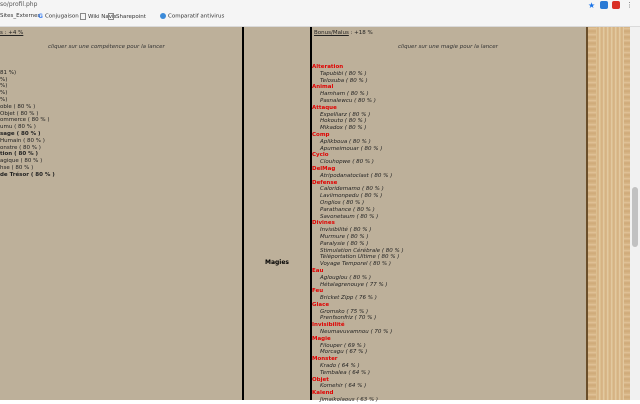 The image size is (640, 404). I want to click on skill-item: Humain ( 80 % ), so click(27, 141).